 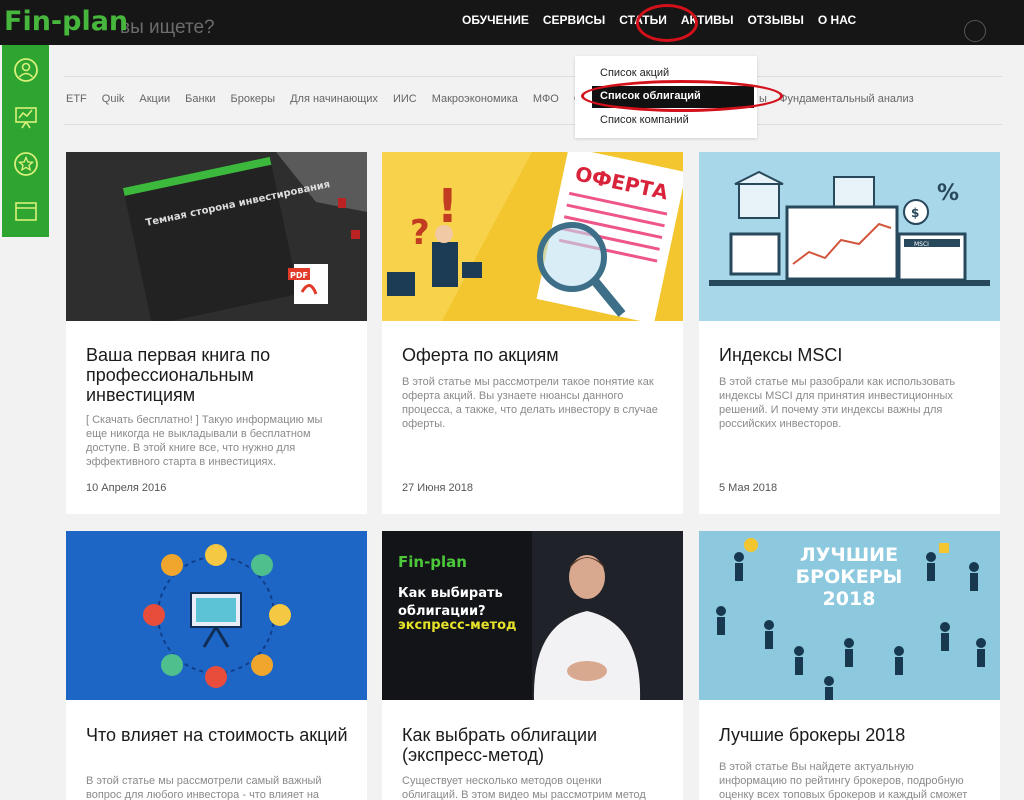 I want to click on card-title: Оферта по акциям, so click(x=537, y=355).